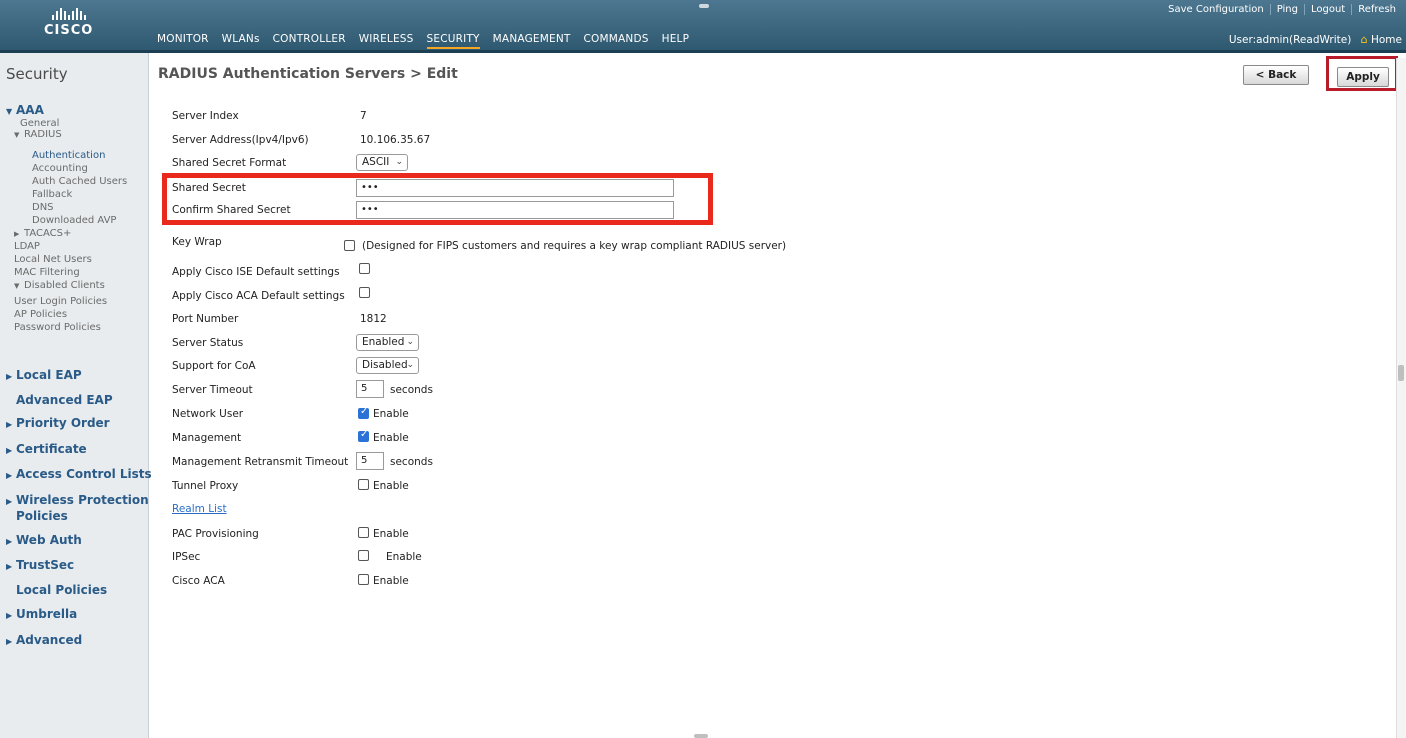 This screenshot has width=1406, height=738. I want to click on save-configuration-link: Save Configuration, so click(1216, 9).